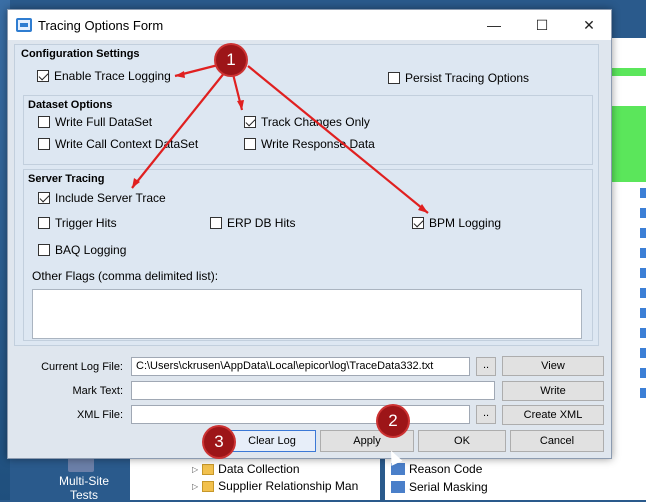  I want to click on xml-file-field, so click(300, 414).